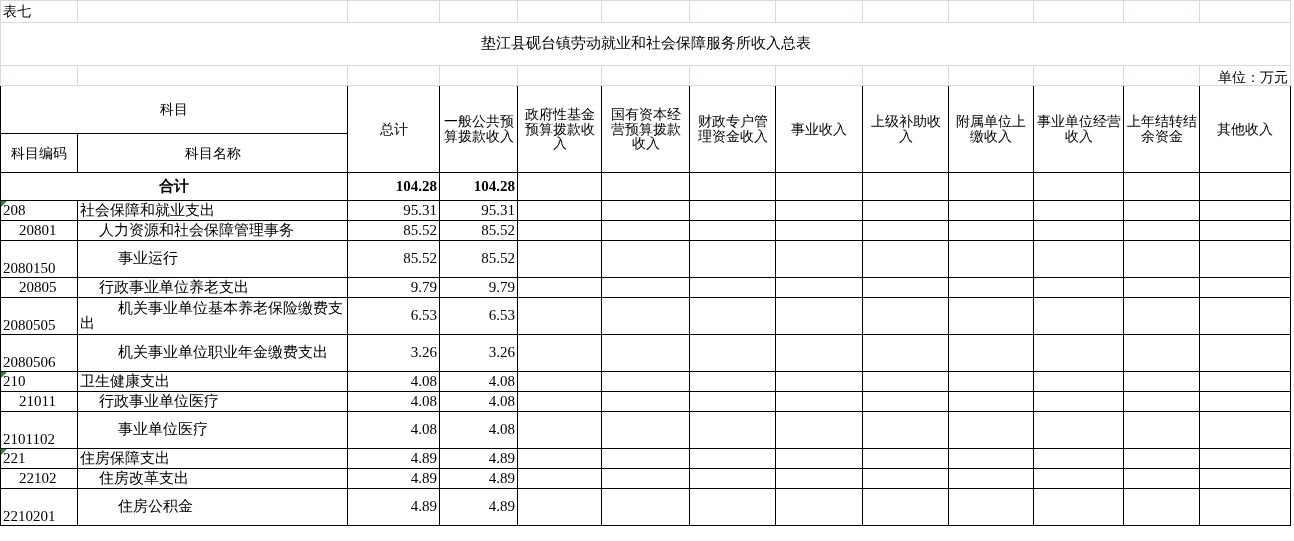  What do you see at coordinates (393, 129) in the screenshot?
I see `column-header: 总计` at bounding box center [393, 129].